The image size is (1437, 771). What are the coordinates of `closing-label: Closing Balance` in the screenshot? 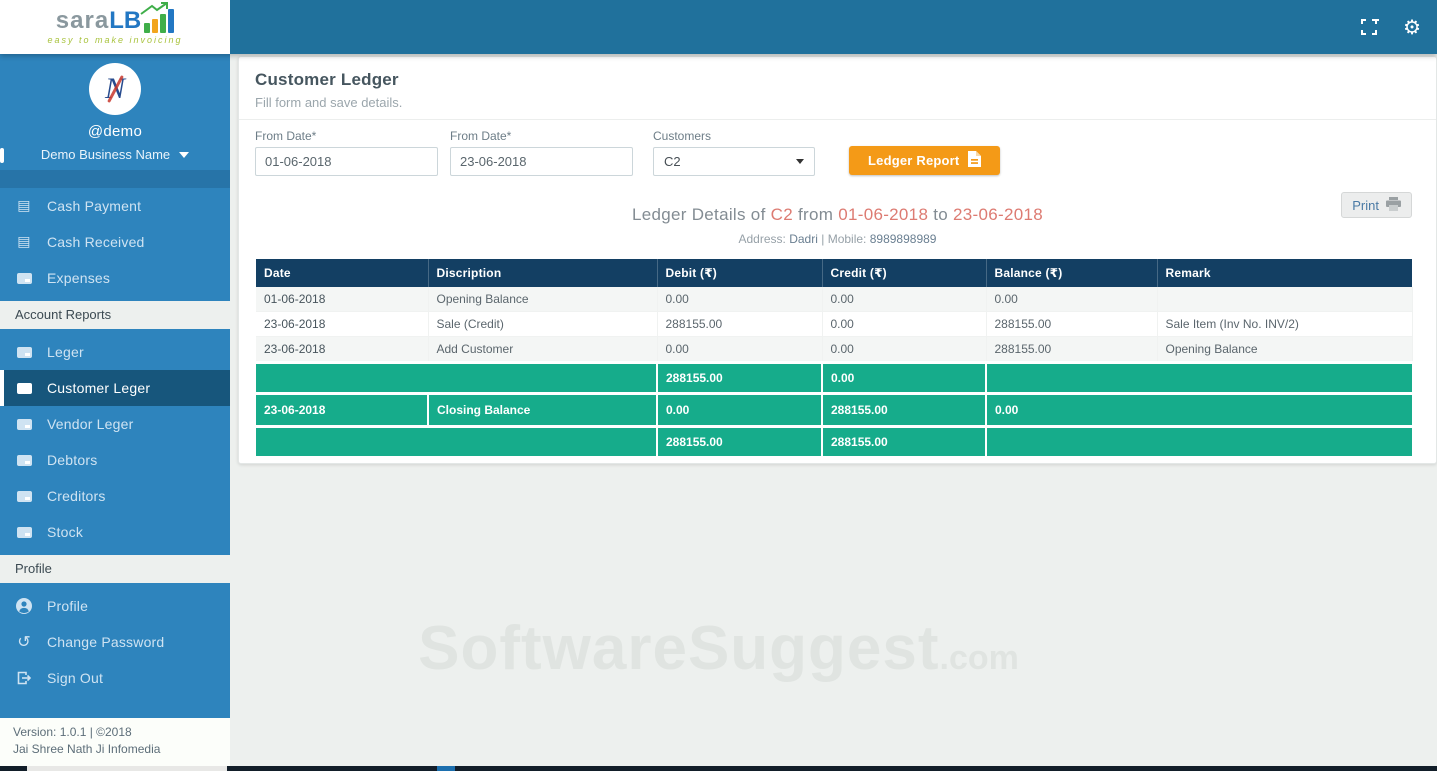 It's located at (542, 409).